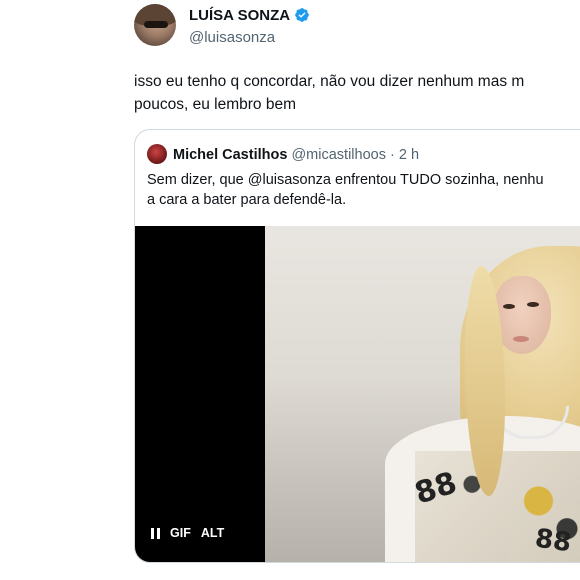 Image resolution: width=580 pixels, height=580 pixels. I want to click on quoted-author-avatar, so click(157, 154).